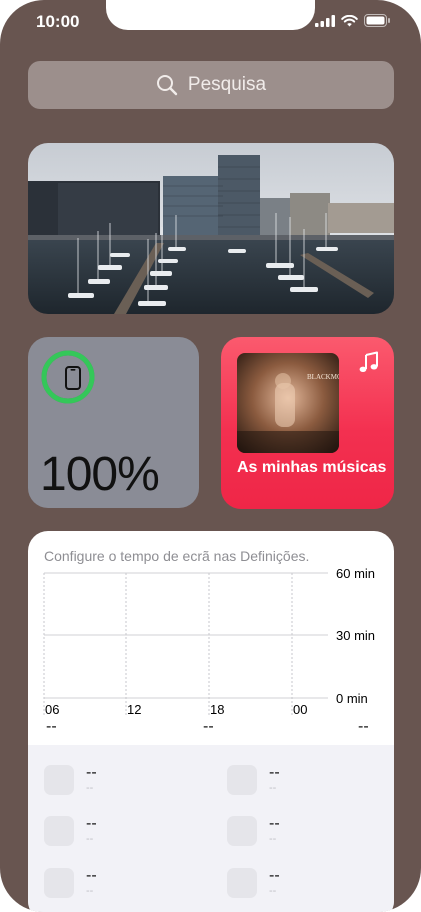 The width and height of the screenshot is (421, 912). I want to click on search-icon, so click(167, 85).